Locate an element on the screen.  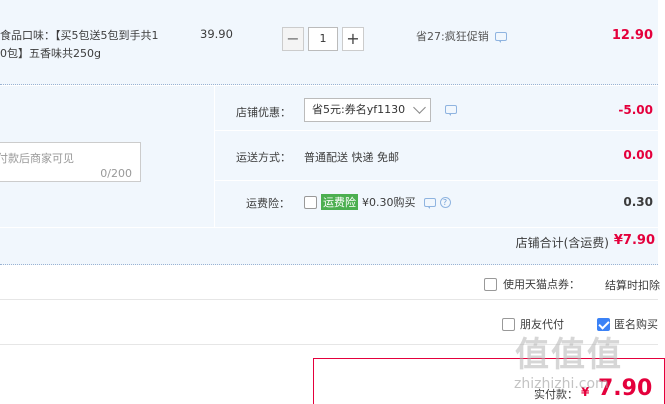
promo-info: 省27:疯狂促销 is located at coordinates (461, 36).